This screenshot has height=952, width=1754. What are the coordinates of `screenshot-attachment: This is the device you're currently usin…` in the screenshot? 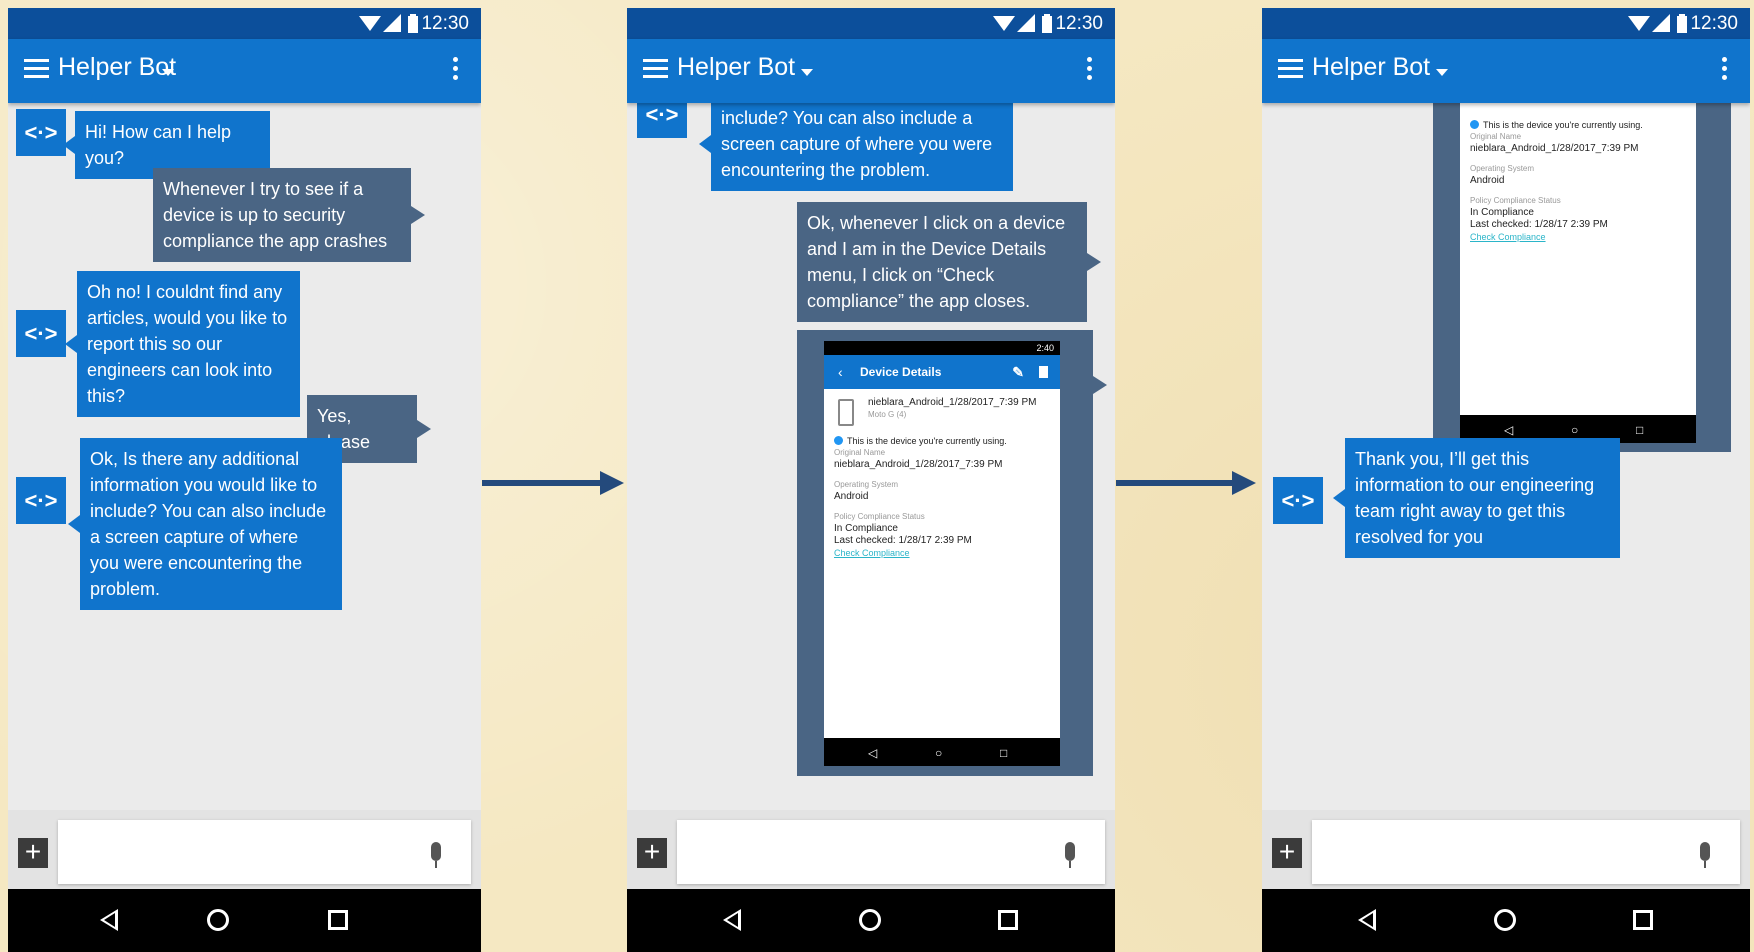 It's located at (1582, 277).